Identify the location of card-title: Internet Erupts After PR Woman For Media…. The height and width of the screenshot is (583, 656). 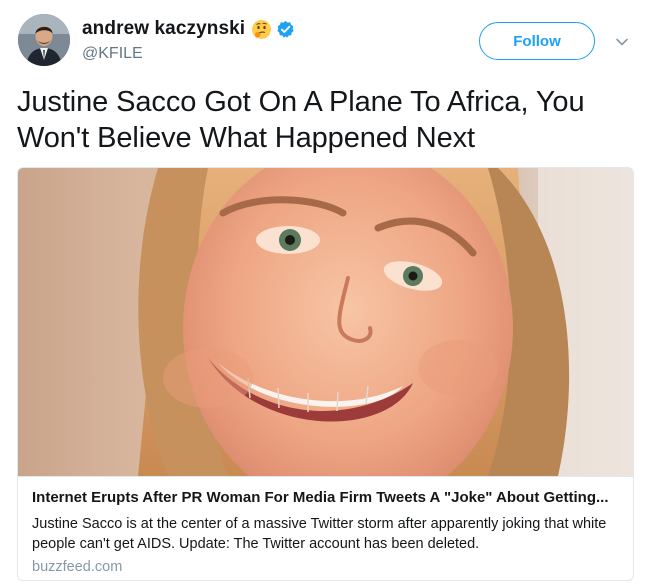
(326, 498).